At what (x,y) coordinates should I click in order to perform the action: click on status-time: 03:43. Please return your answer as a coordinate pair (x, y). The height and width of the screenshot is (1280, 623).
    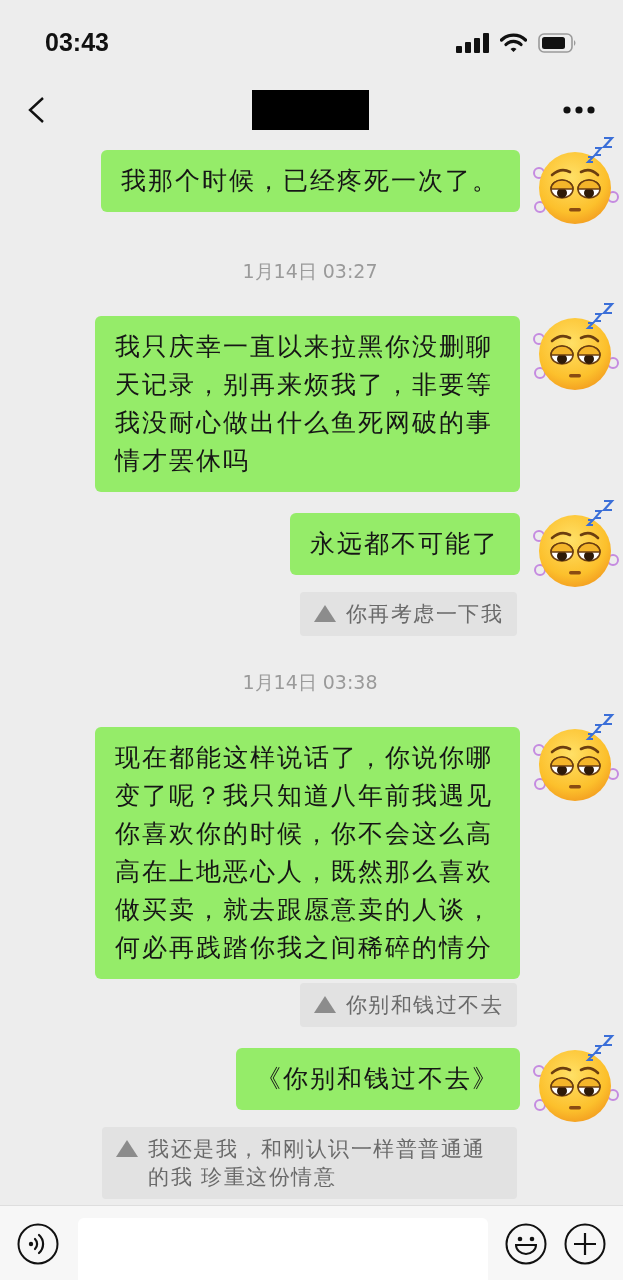
    Looking at the image, I should click on (77, 42).